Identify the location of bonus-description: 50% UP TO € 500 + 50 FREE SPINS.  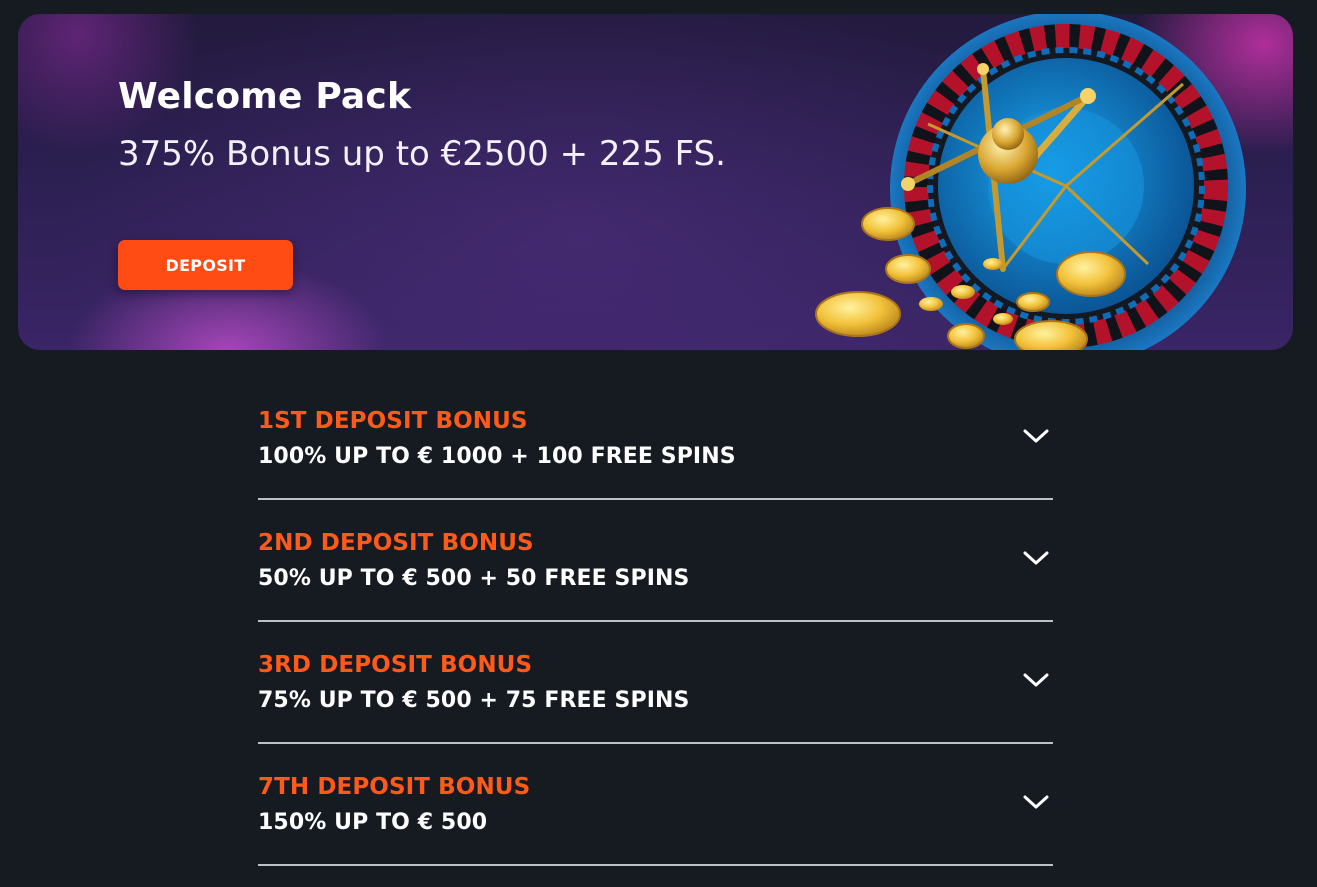
(474, 578).